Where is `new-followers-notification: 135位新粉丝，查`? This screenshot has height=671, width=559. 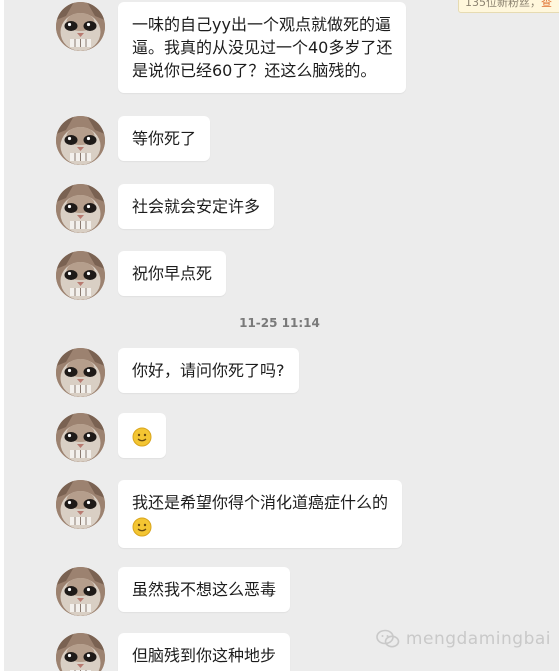
new-followers-notification: 135位新粉丝，查 is located at coordinates (508, 6).